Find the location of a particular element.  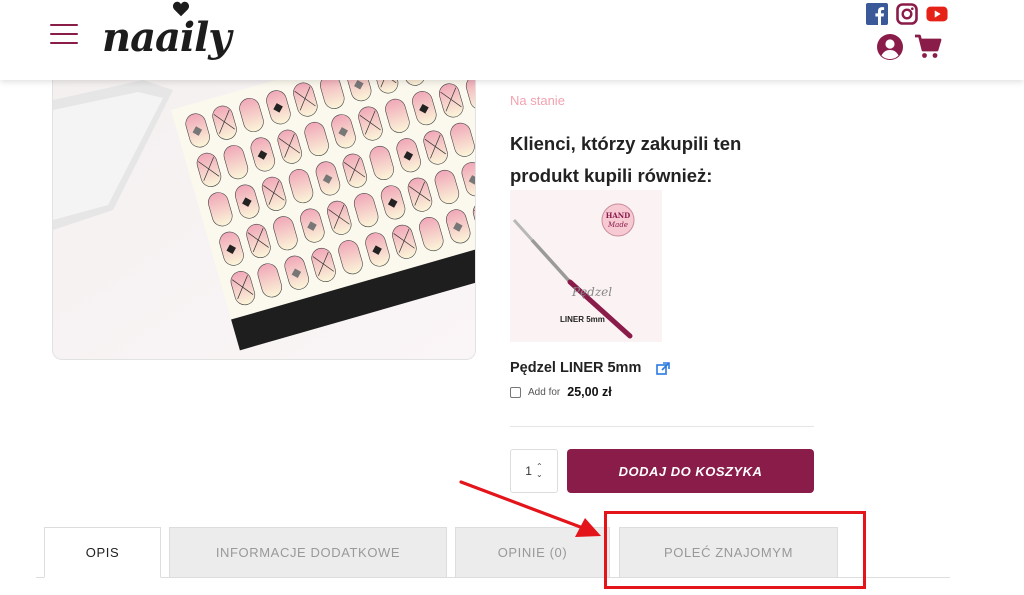

logo-text: naaily is located at coordinates (167, 37).